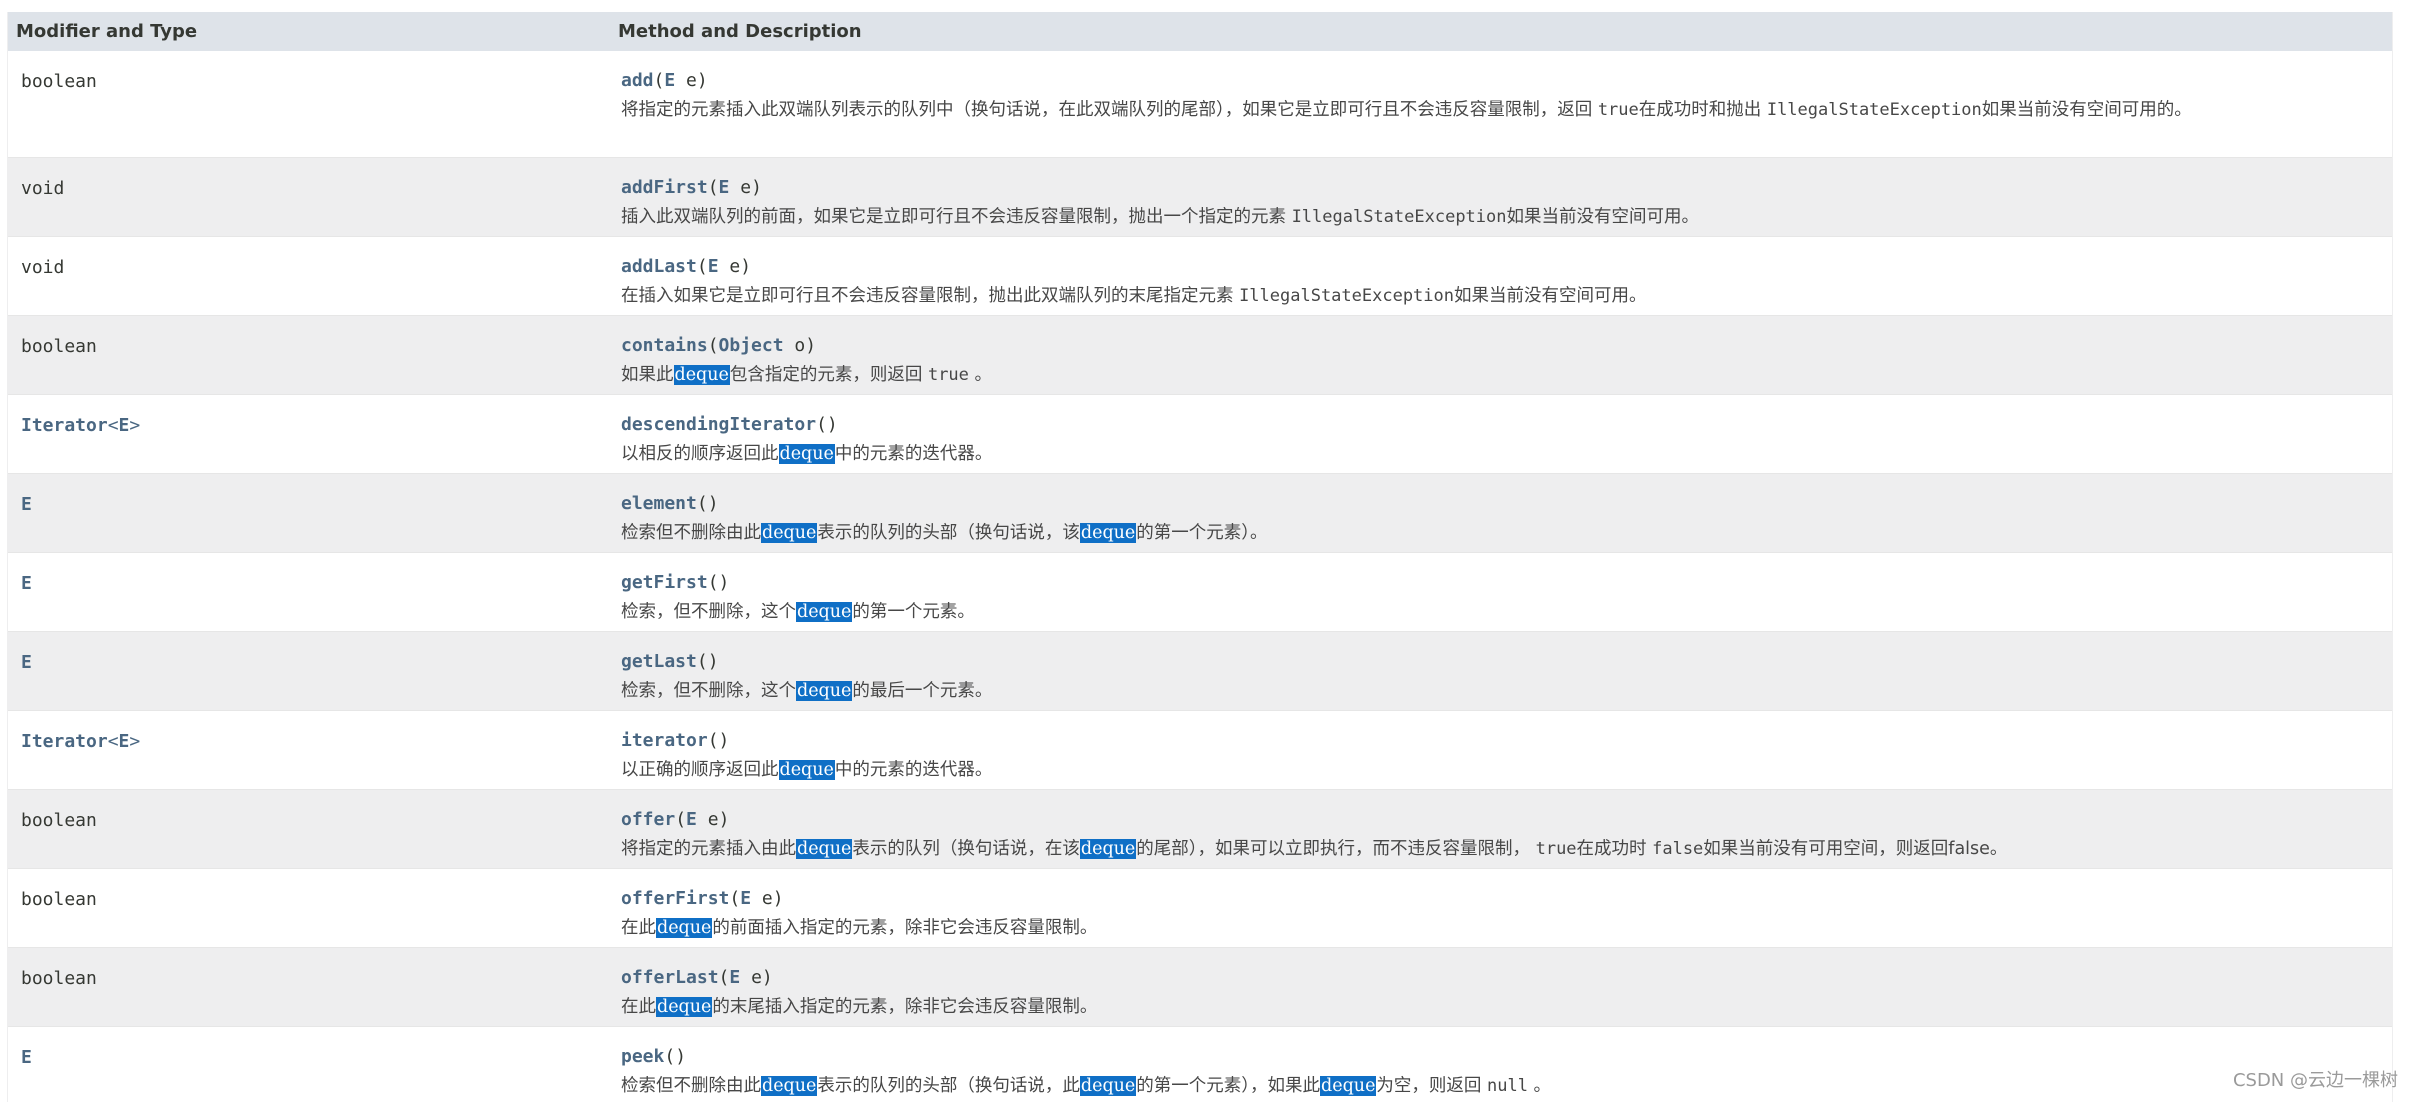 The width and height of the screenshot is (2416, 1102). I want to click on method-name-link: offer, so click(648, 819).